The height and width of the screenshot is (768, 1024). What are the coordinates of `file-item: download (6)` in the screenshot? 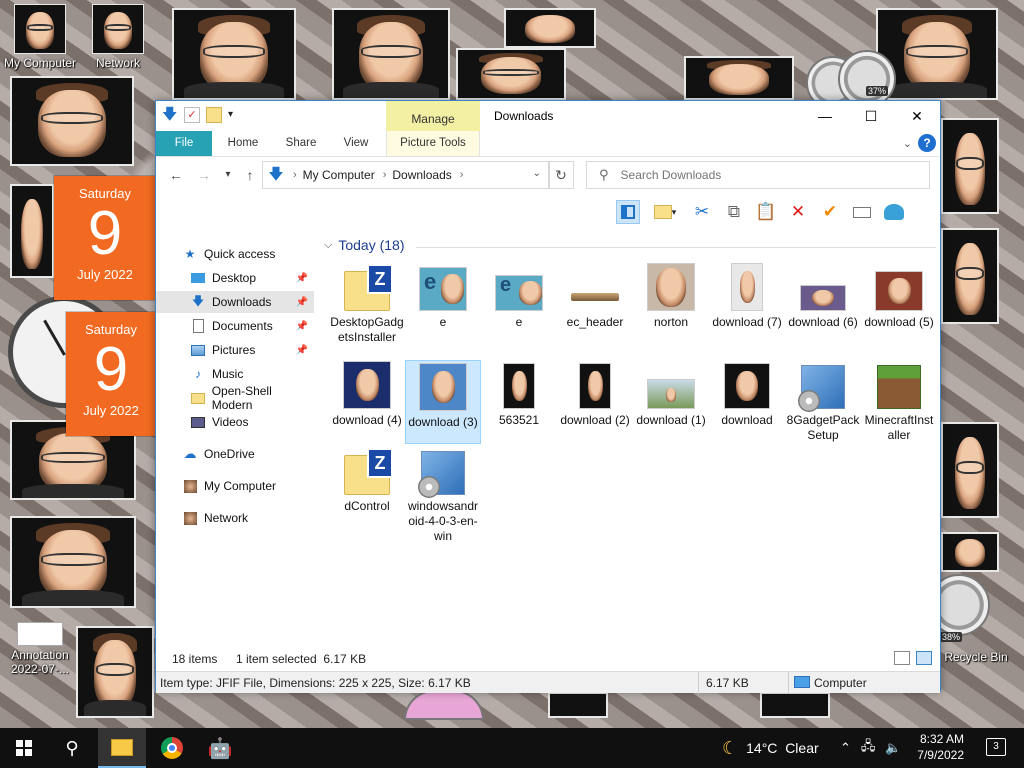 It's located at (823, 296).